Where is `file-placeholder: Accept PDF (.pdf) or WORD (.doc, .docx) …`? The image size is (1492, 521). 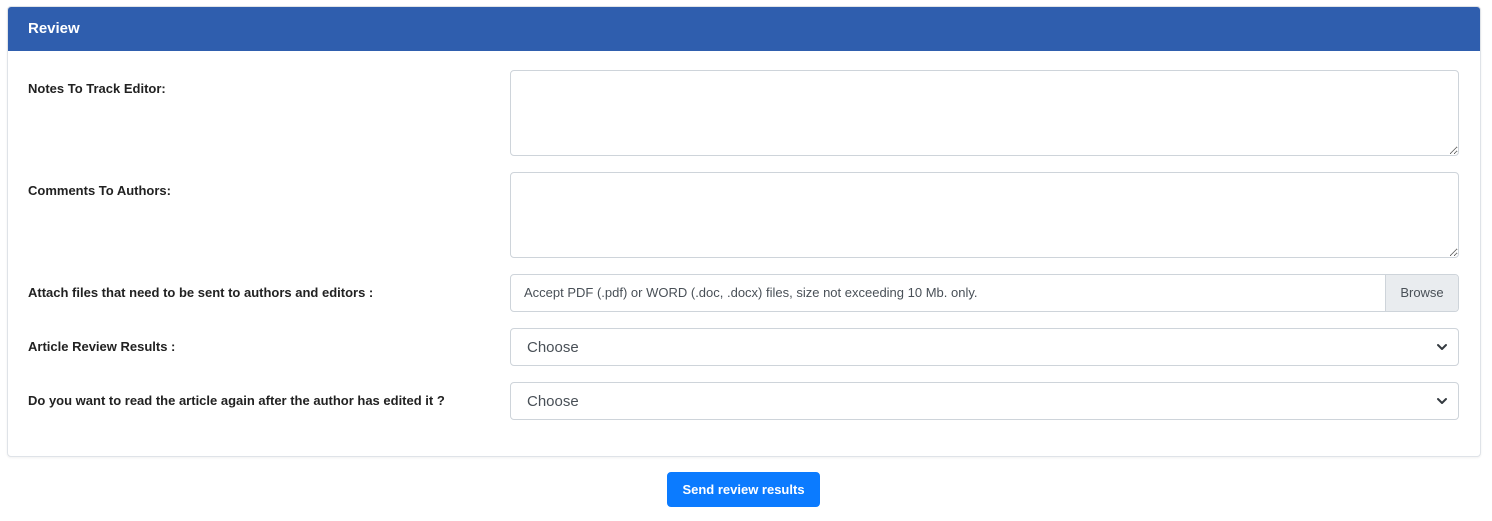 file-placeholder: Accept PDF (.pdf) or WORD (.doc, .docx) … is located at coordinates (751, 292).